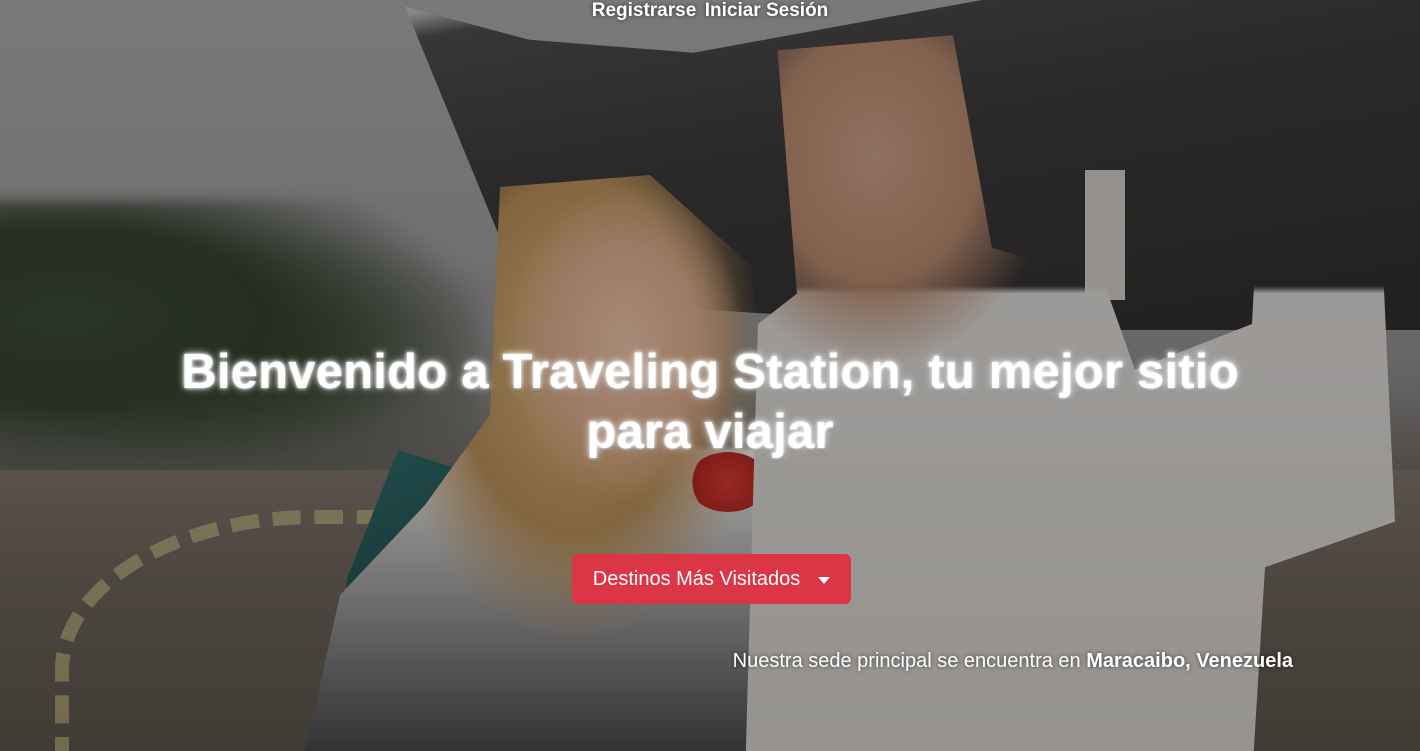 The height and width of the screenshot is (751, 1420). Describe the element at coordinates (767, 11) in the screenshot. I see `login-link: Iniciar Sesión` at that location.